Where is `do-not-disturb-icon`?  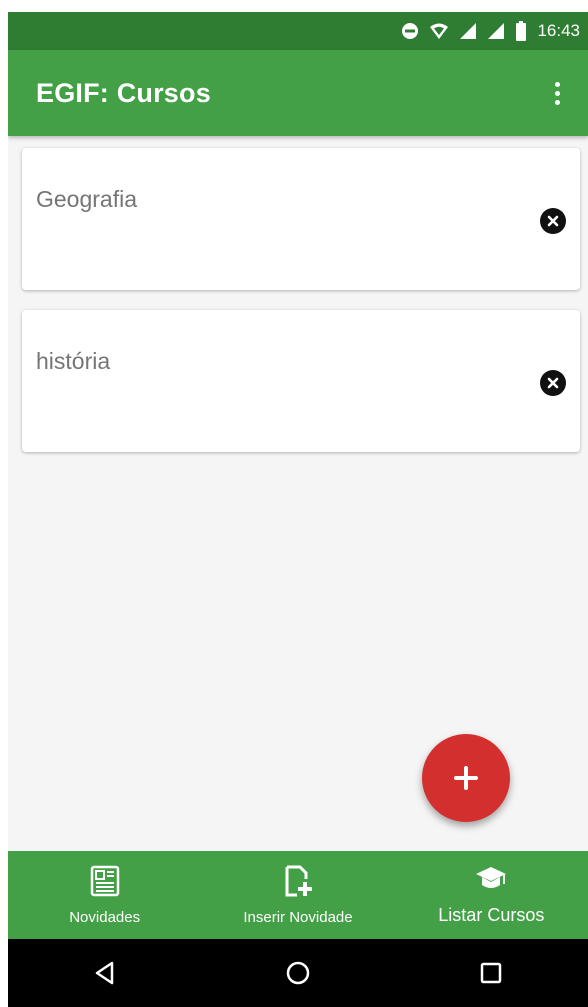
do-not-disturb-icon is located at coordinates (410, 31).